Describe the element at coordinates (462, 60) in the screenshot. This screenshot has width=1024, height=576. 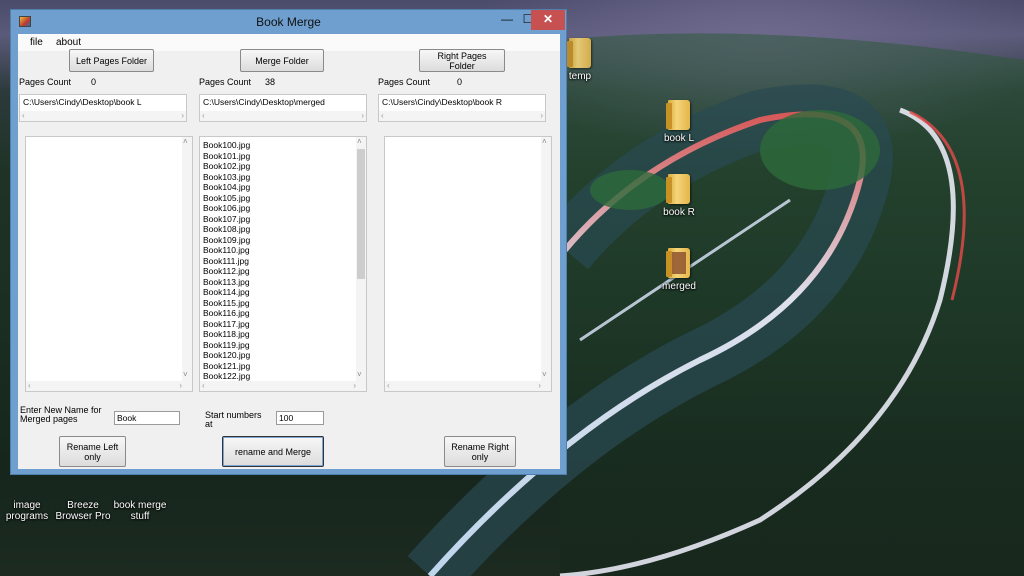
I see `right-pages-folder-button: Right Pages Folder` at that location.